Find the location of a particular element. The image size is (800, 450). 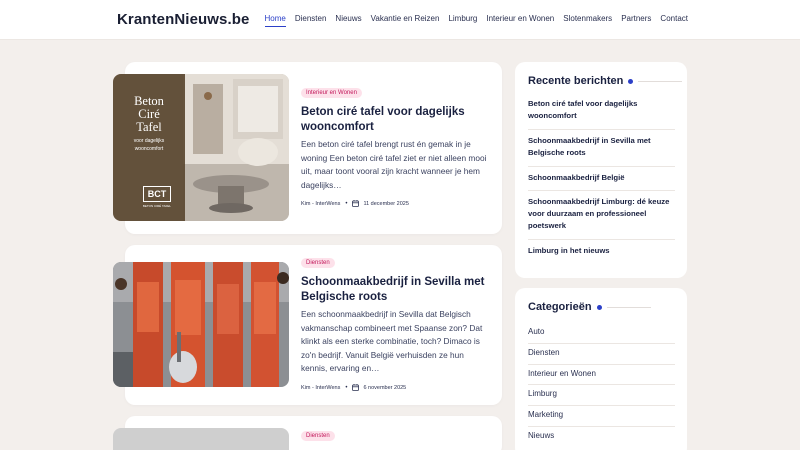

recent-post-link: Schoonmaakbedrijf België is located at coordinates (601, 178).